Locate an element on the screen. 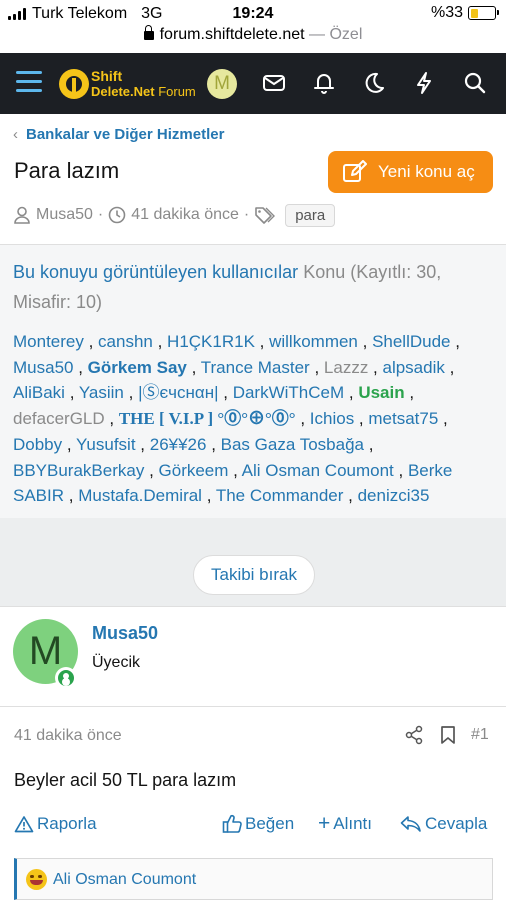 Image resolution: width=506 pixels, height=900 pixels. viewer-link: Yasiin is located at coordinates (101, 392).